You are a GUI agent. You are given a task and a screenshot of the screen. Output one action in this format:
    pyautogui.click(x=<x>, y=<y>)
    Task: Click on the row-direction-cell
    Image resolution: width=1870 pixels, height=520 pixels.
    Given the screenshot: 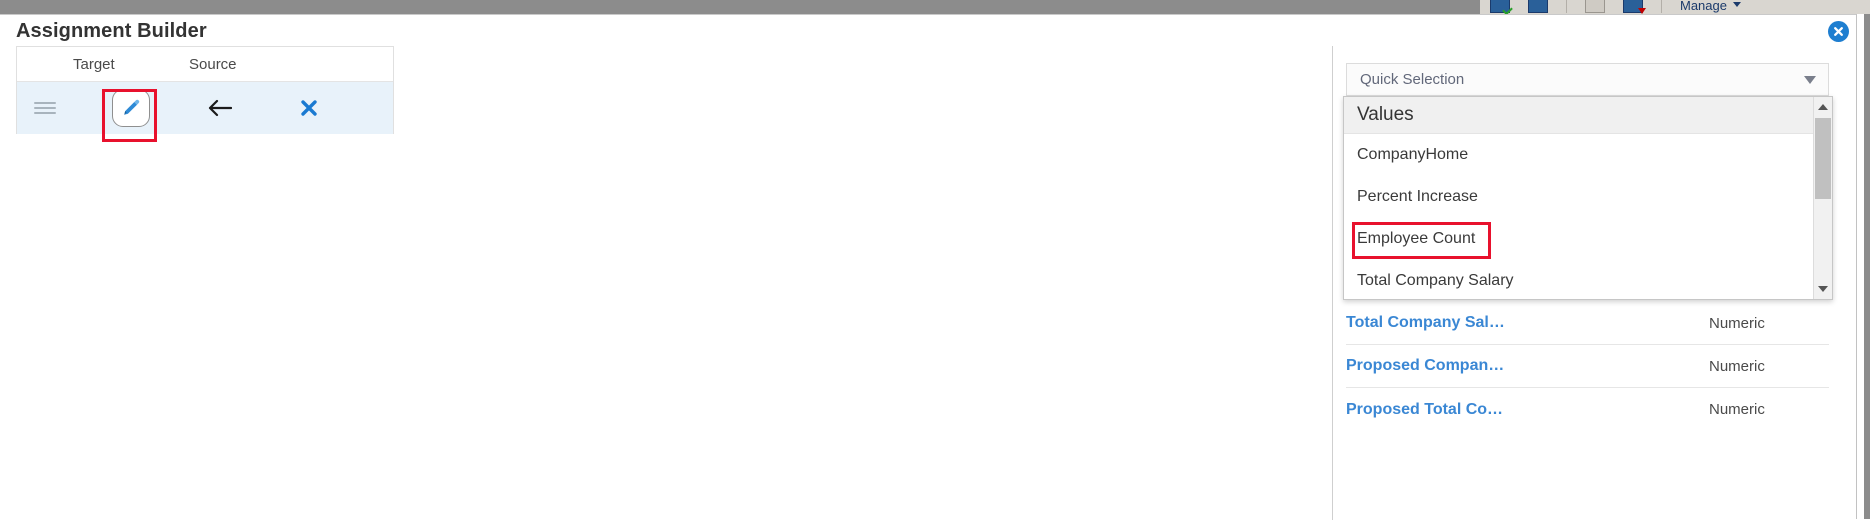 What is the action you would take?
    pyautogui.click(x=219, y=108)
    